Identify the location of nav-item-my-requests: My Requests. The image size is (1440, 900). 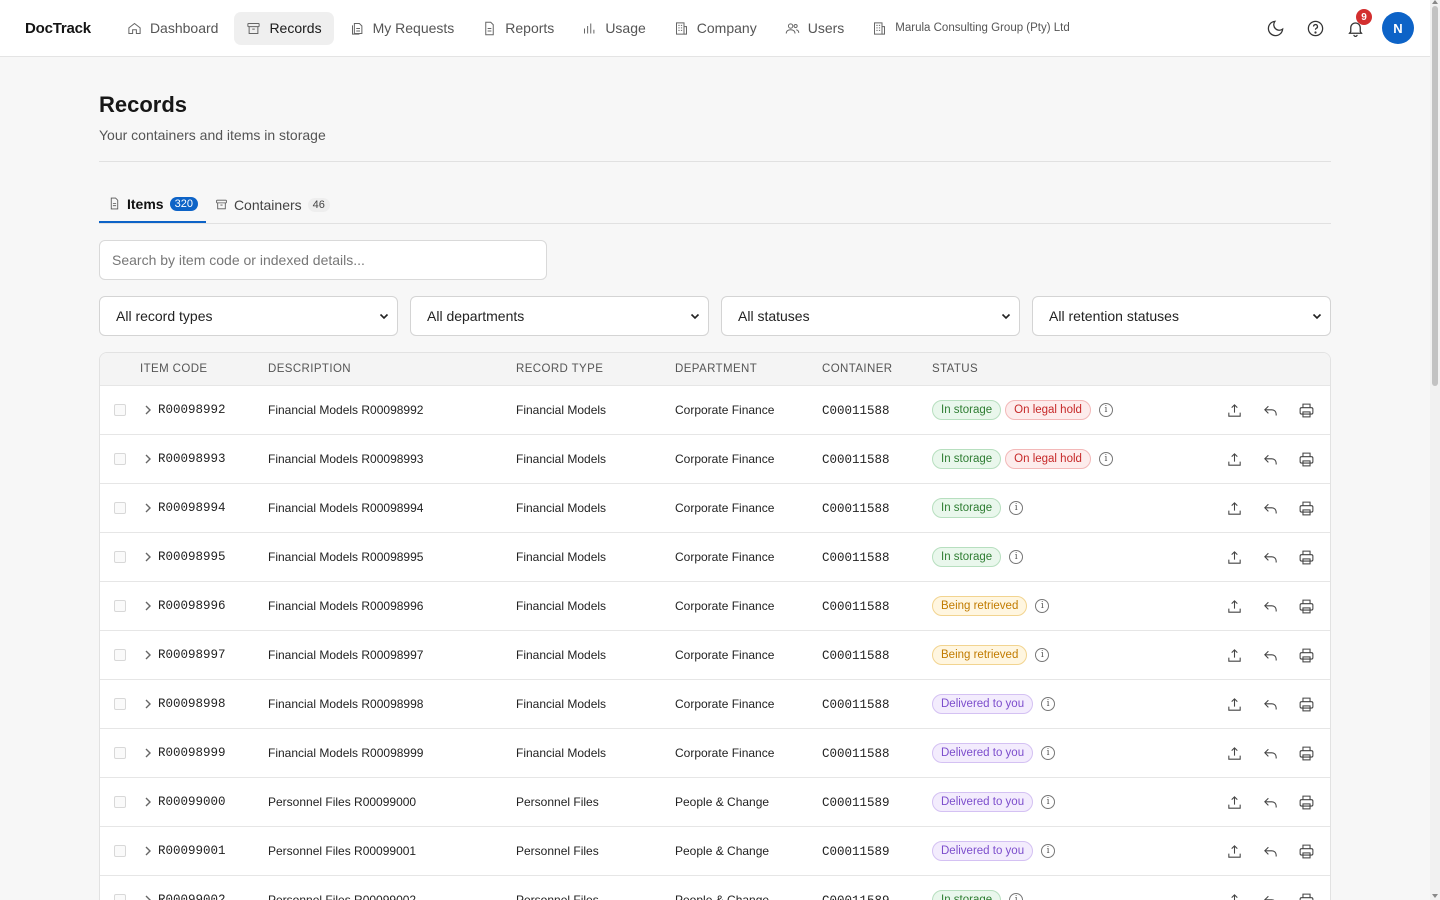
(402, 28).